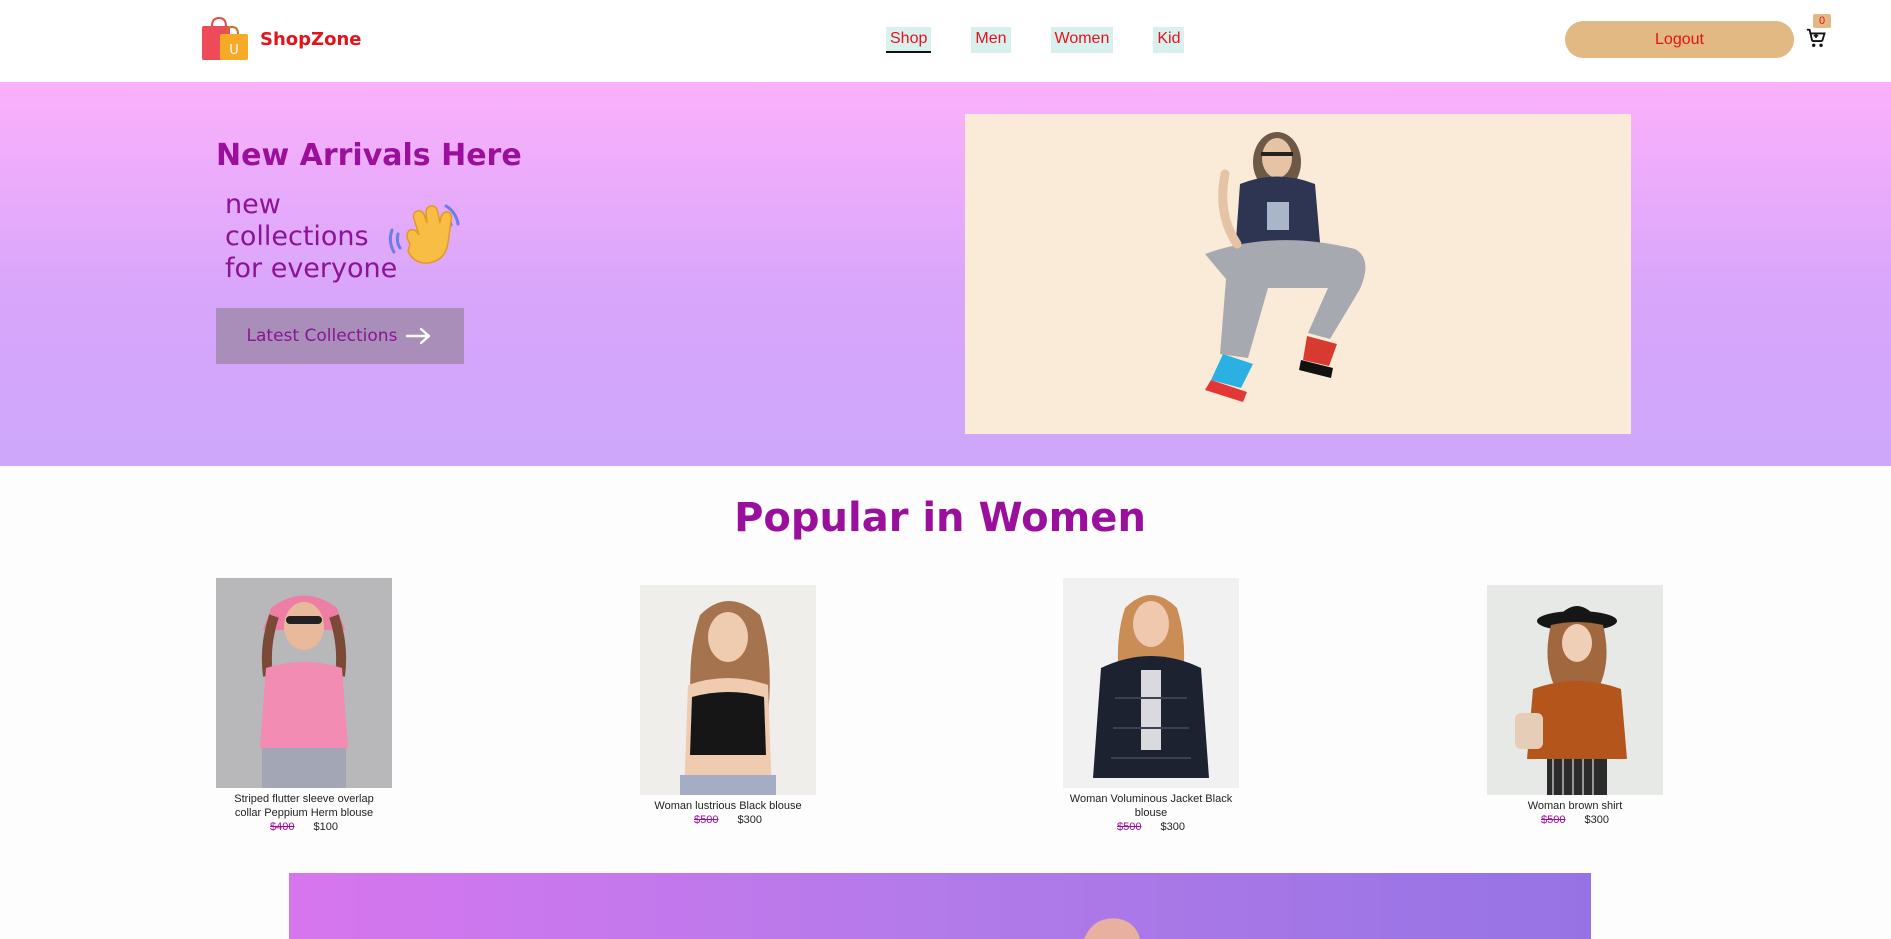 The image size is (1891, 939). Describe the element at coordinates (326, 827) in the screenshot. I see `new-price: $100` at that location.